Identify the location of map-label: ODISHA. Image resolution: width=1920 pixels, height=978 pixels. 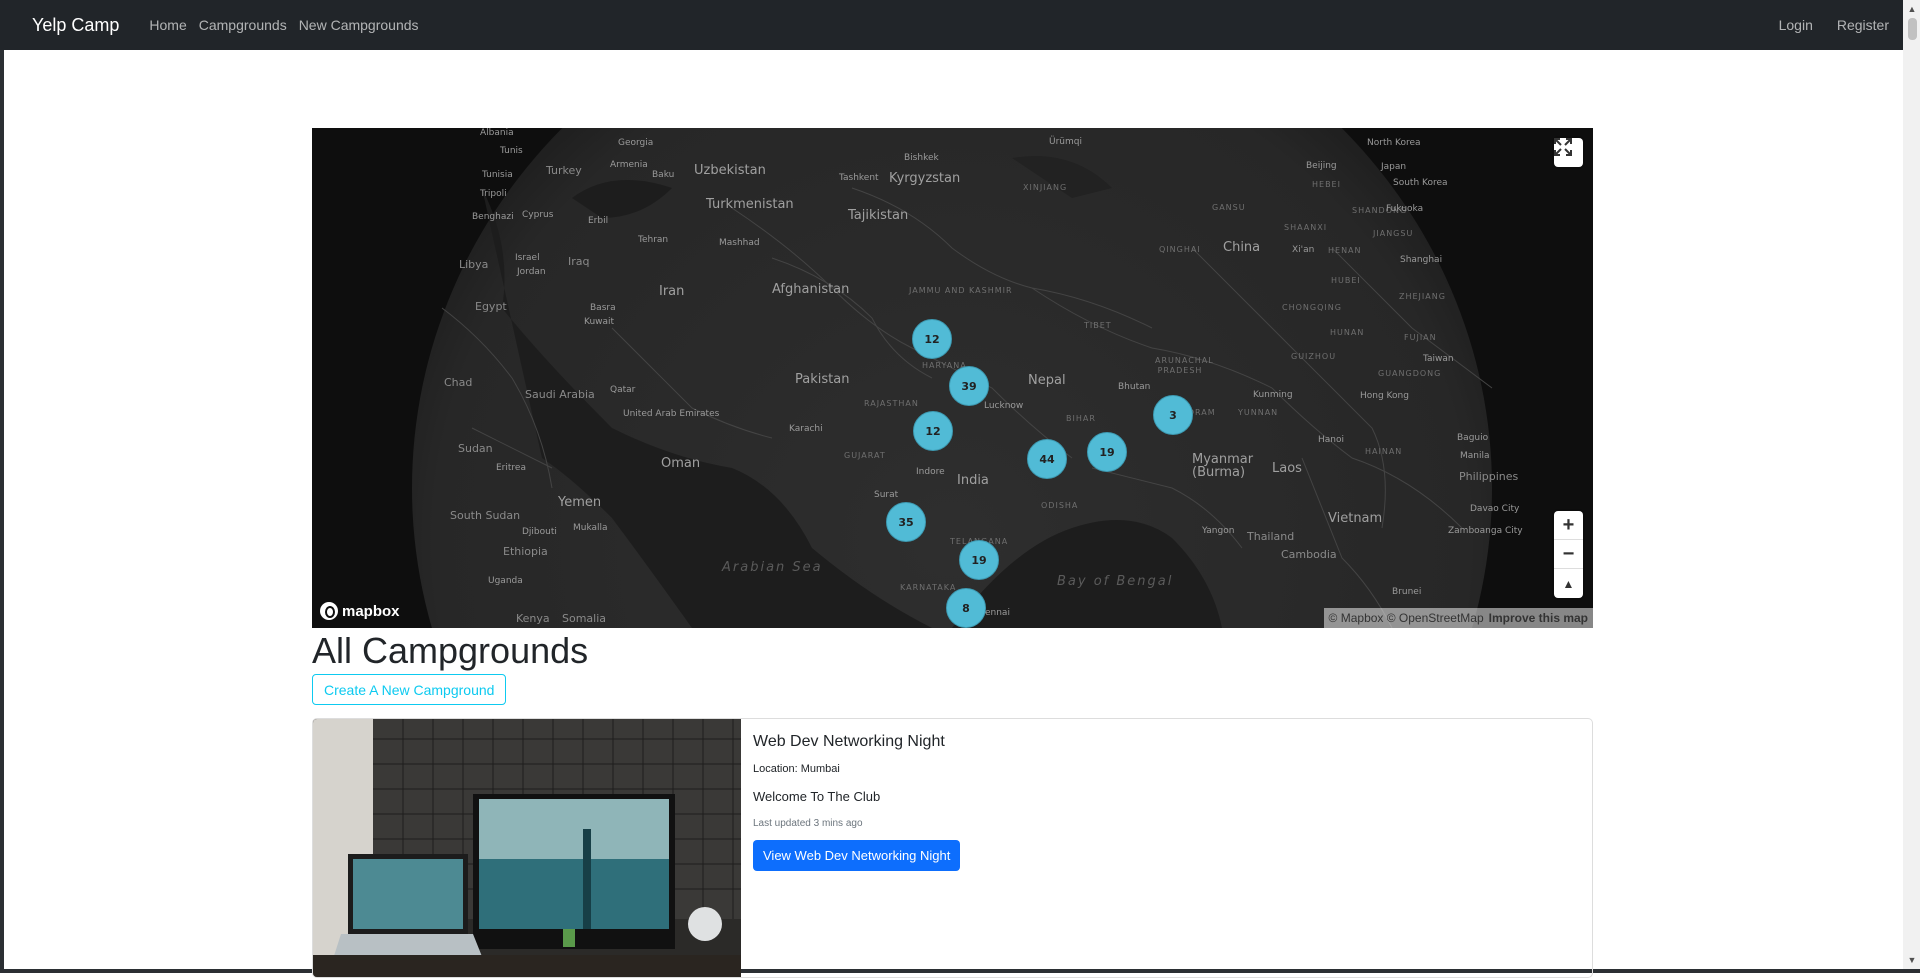
(1060, 505).